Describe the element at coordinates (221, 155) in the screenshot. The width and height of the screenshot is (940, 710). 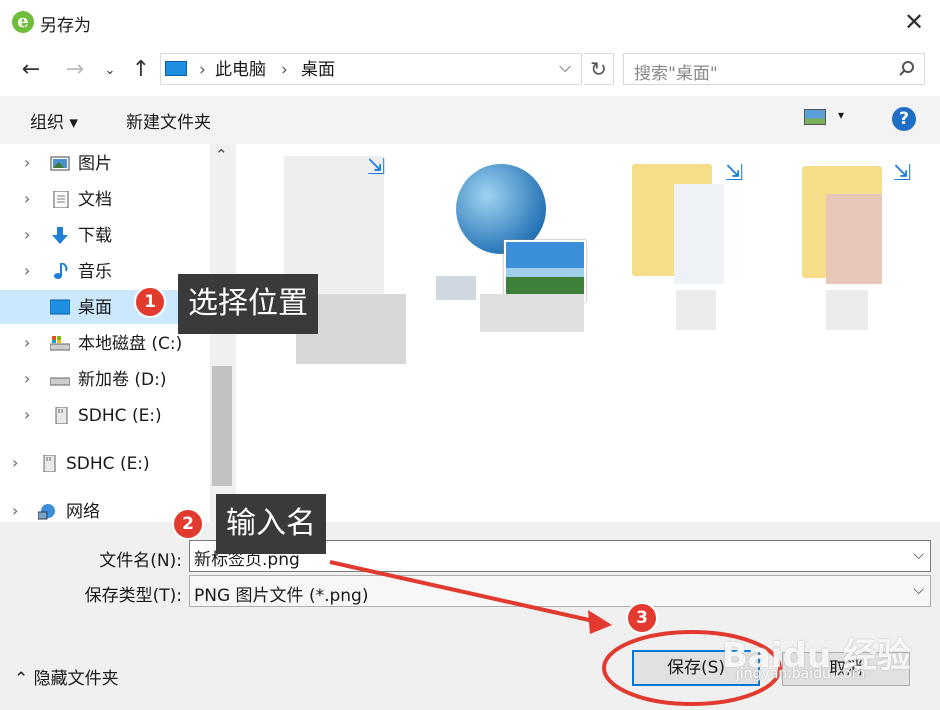
I see `scroll-up-icon: ⌃` at that location.